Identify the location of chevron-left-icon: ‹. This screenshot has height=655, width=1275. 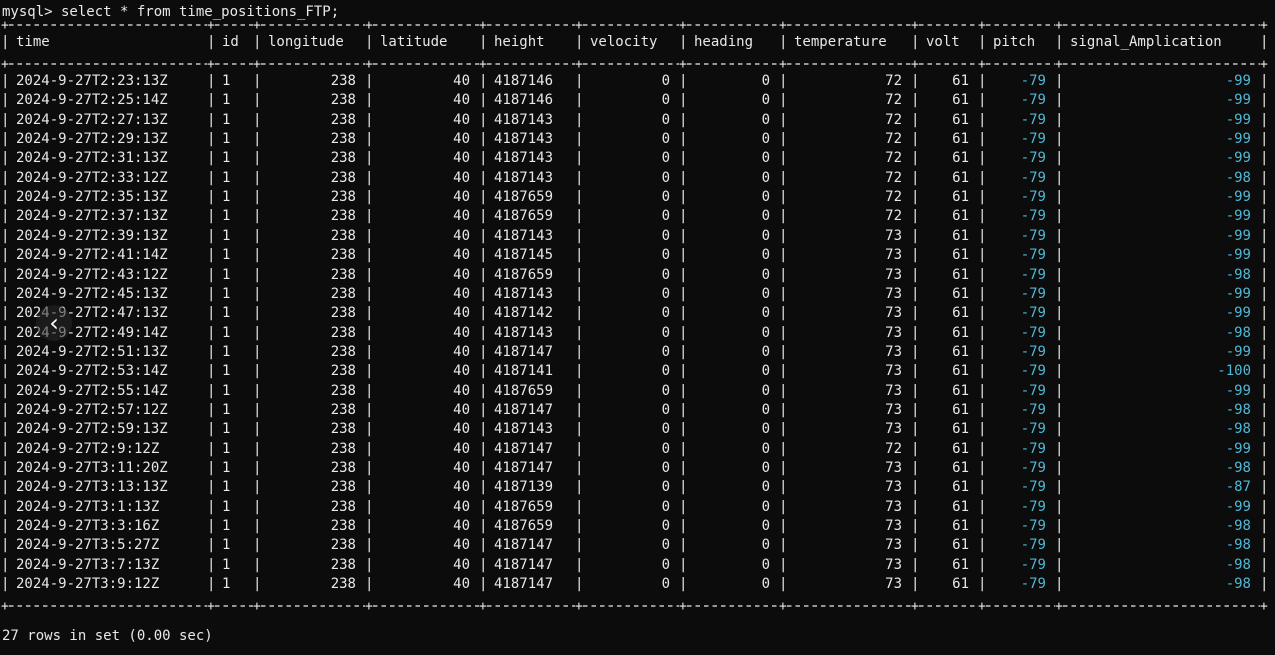
(54, 323).